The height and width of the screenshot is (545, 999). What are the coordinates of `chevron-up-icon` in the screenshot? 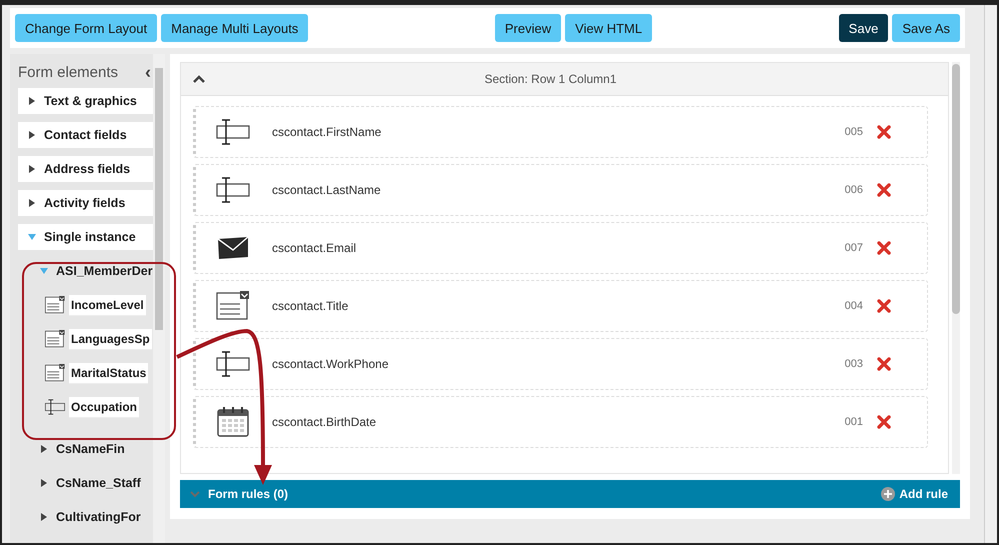 It's located at (199, 79).